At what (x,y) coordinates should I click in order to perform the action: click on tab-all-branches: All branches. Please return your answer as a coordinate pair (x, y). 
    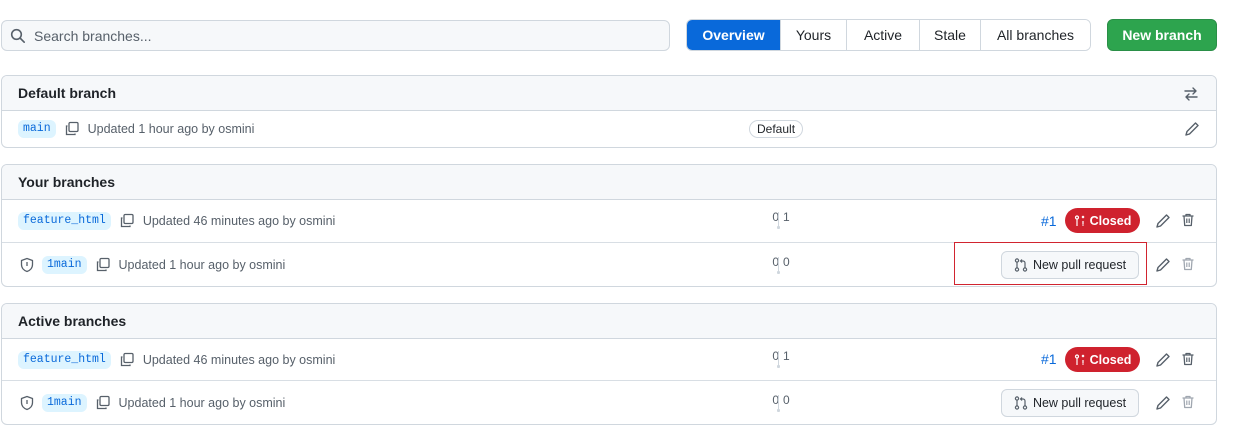
    Looking at the image, I should click on (1035, 35).